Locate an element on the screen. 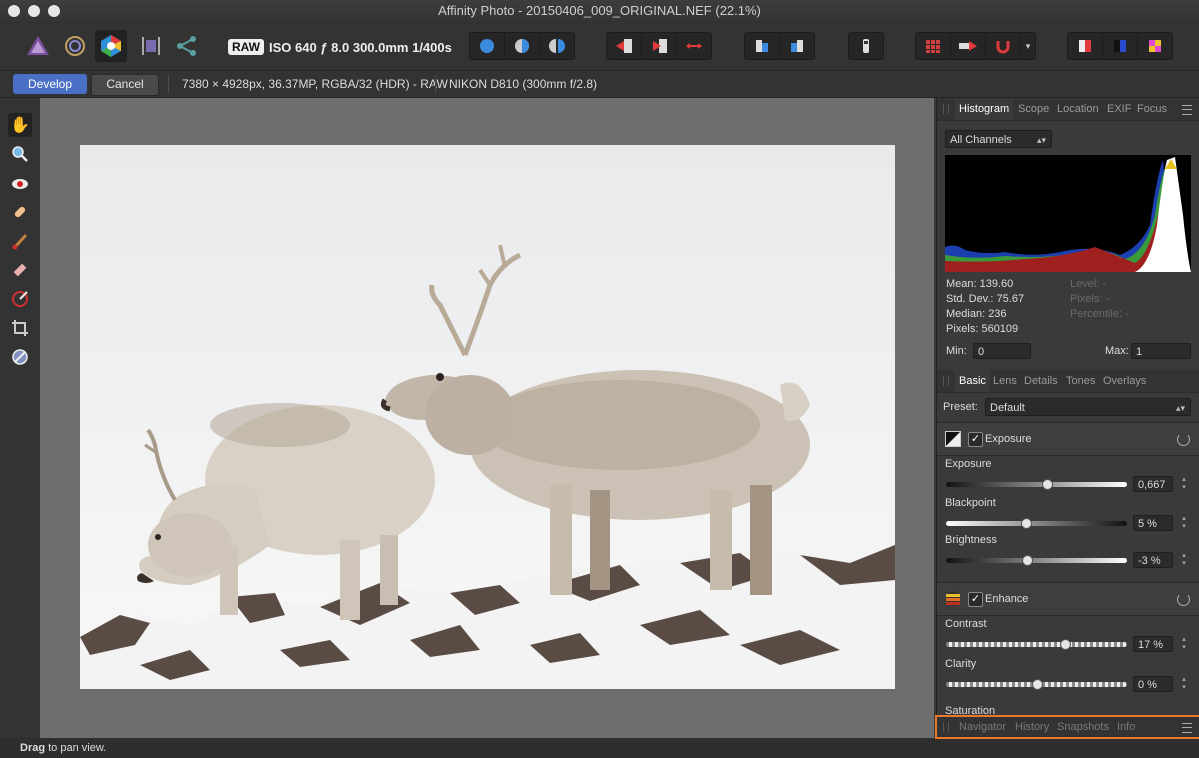 The image size is (1199, 758). crop-tool-button is located at coordinates (20, 328).